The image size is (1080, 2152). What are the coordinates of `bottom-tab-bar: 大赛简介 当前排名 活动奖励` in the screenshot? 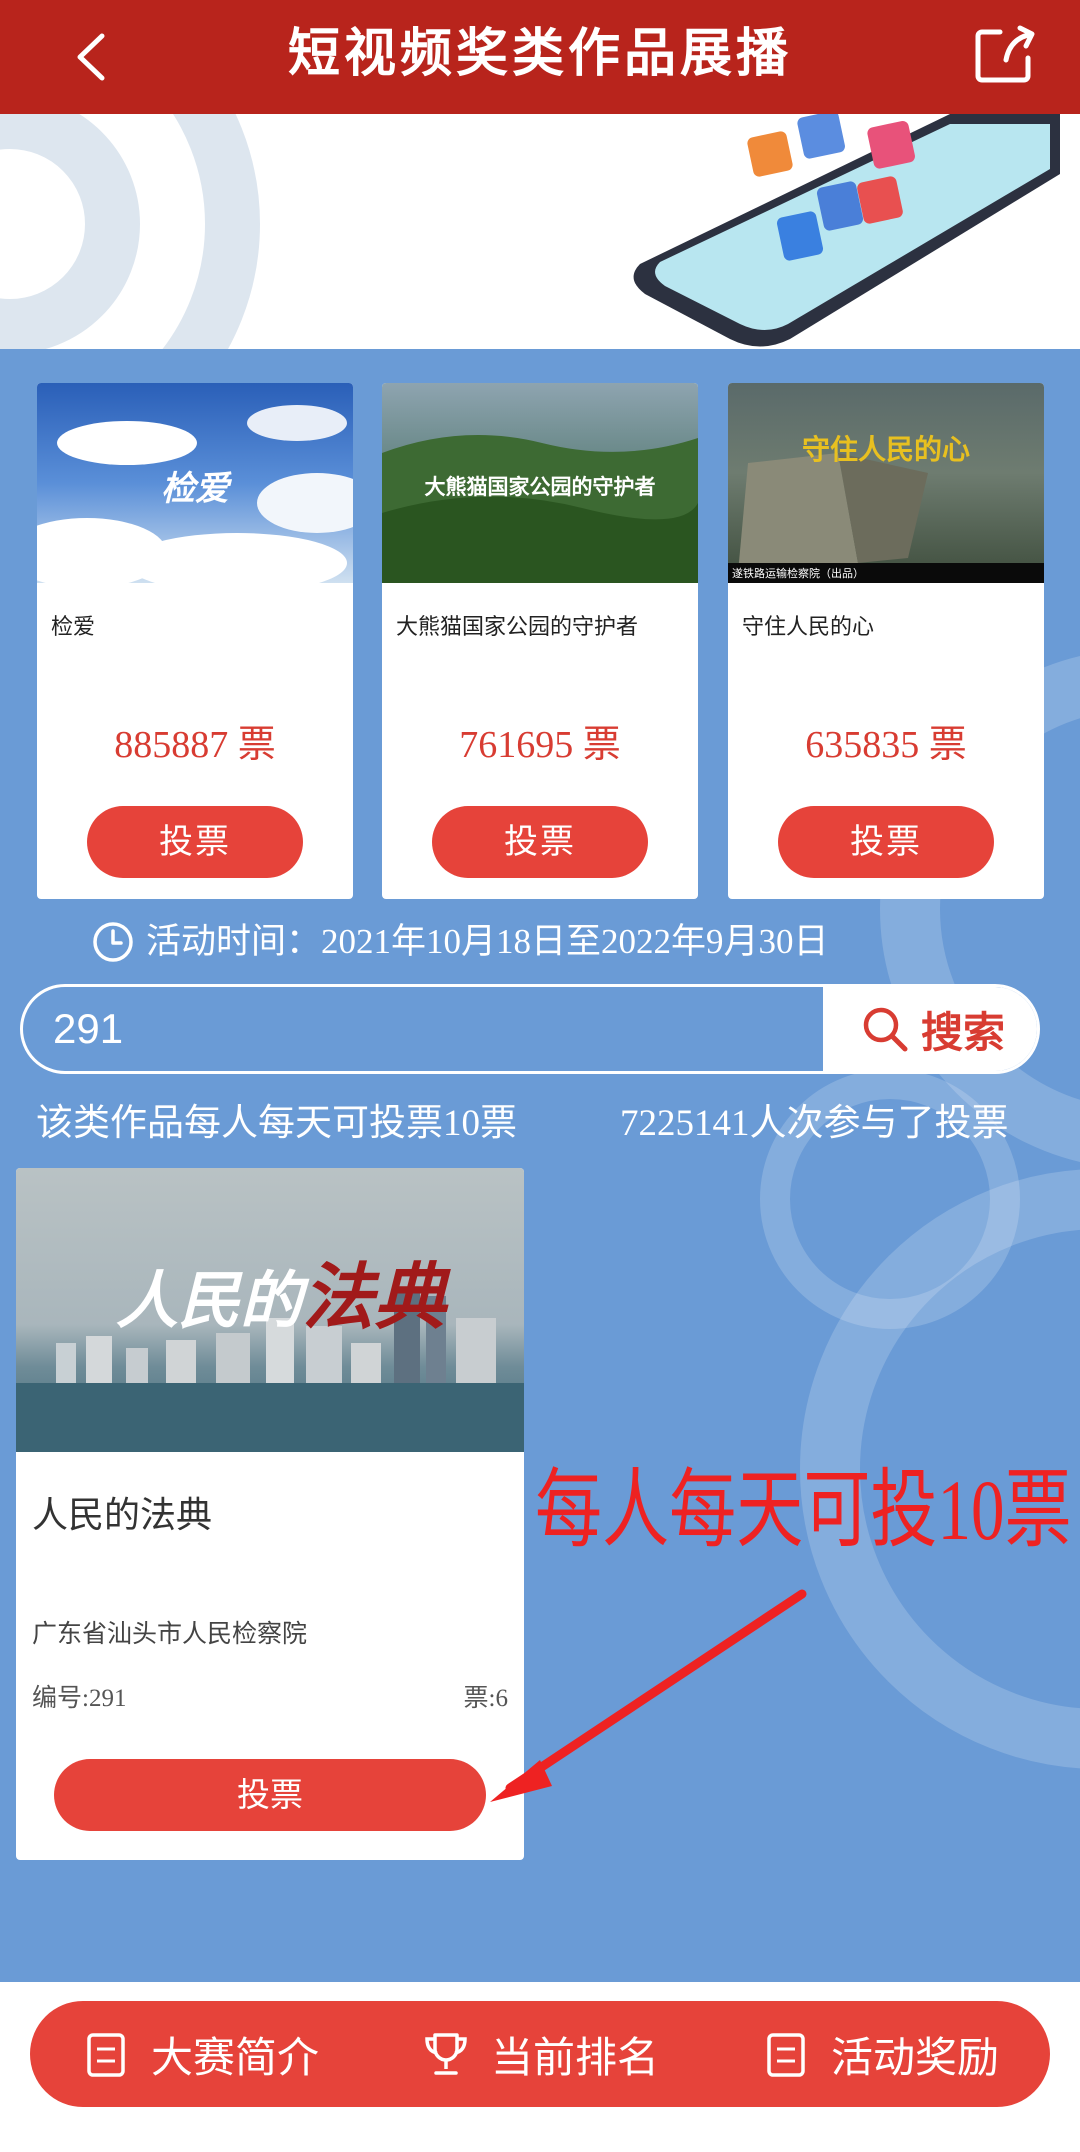 It's located at (540, 2054).